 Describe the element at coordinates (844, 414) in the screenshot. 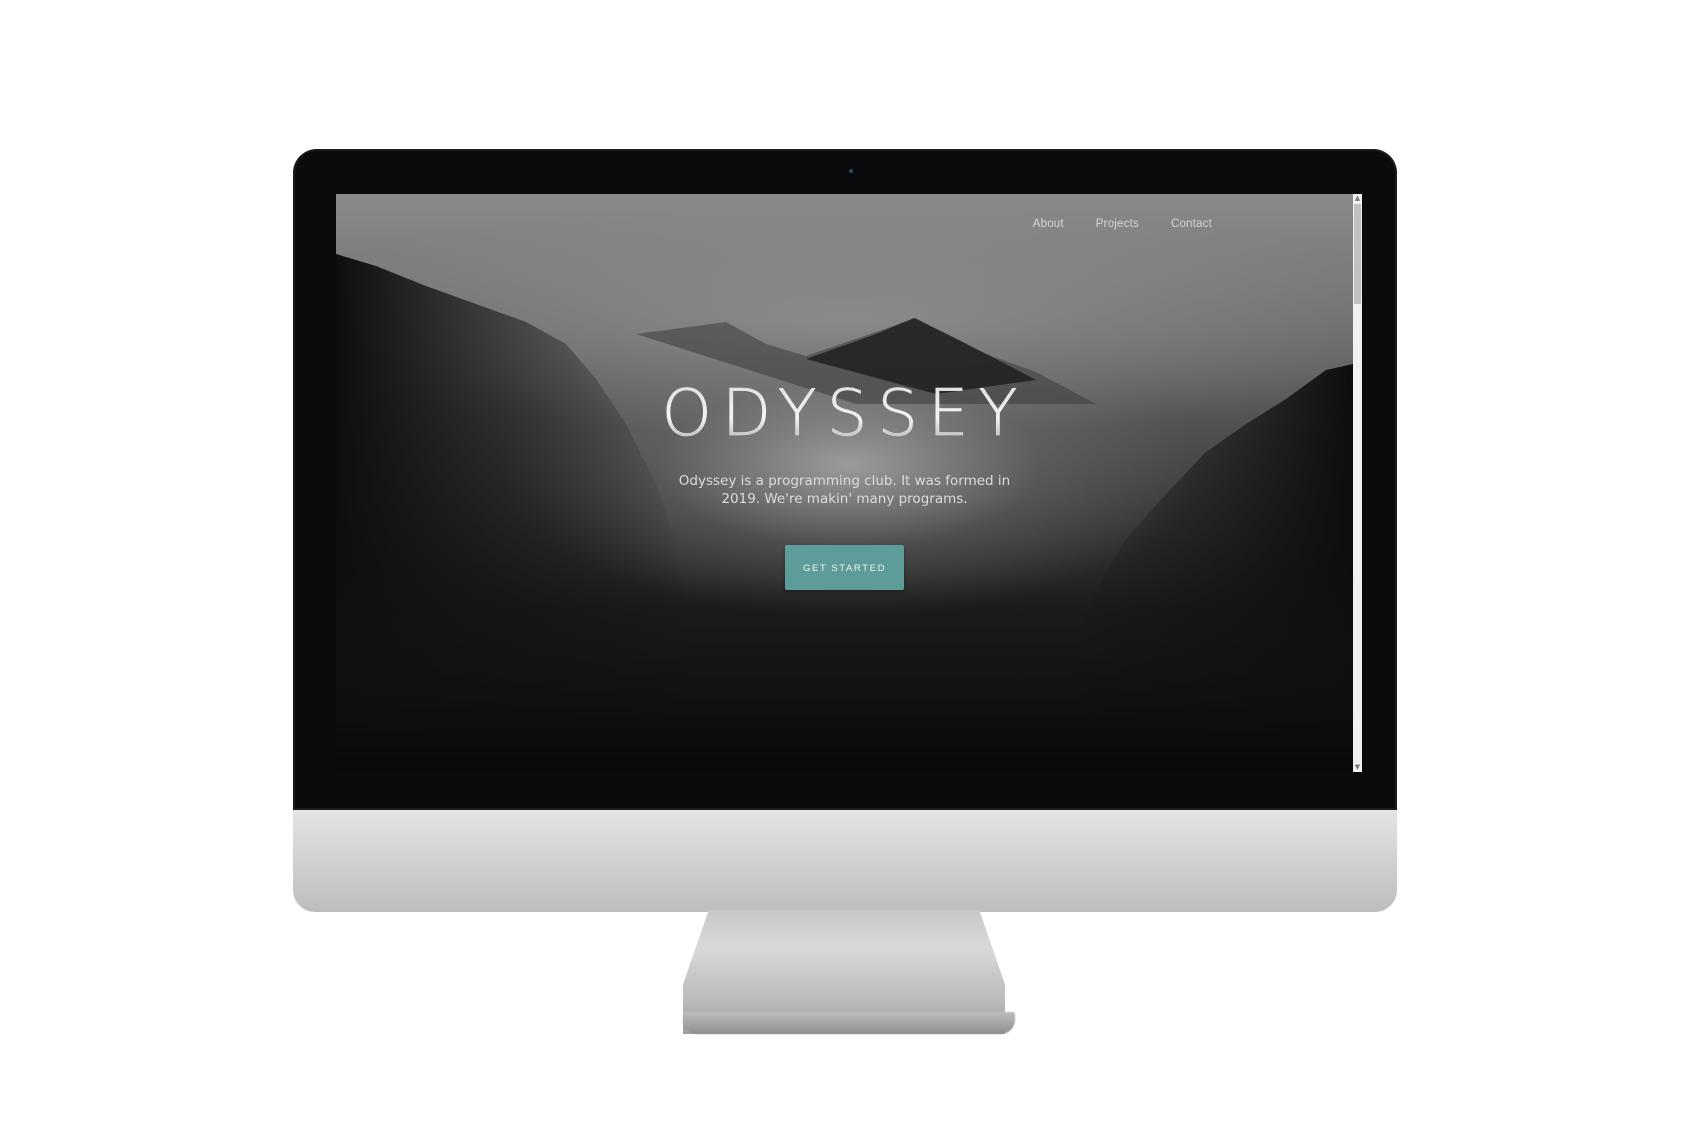

I see `hero-title: ODYSSEY` at that location.